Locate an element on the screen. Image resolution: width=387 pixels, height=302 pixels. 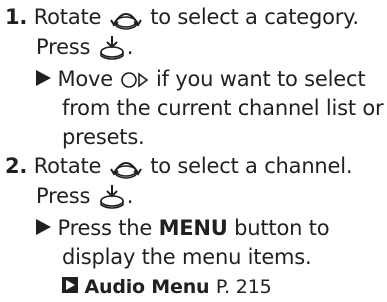
step-1-note-line-3-text: presets. is located at coordinates (103, 137).